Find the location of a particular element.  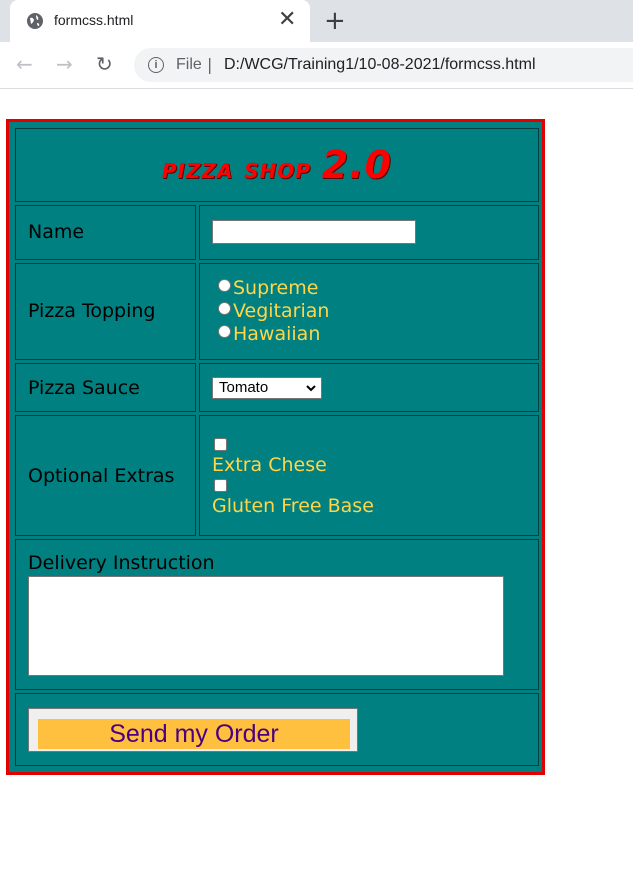

shop-name: pizza shop is located at coordinates (236, 169).